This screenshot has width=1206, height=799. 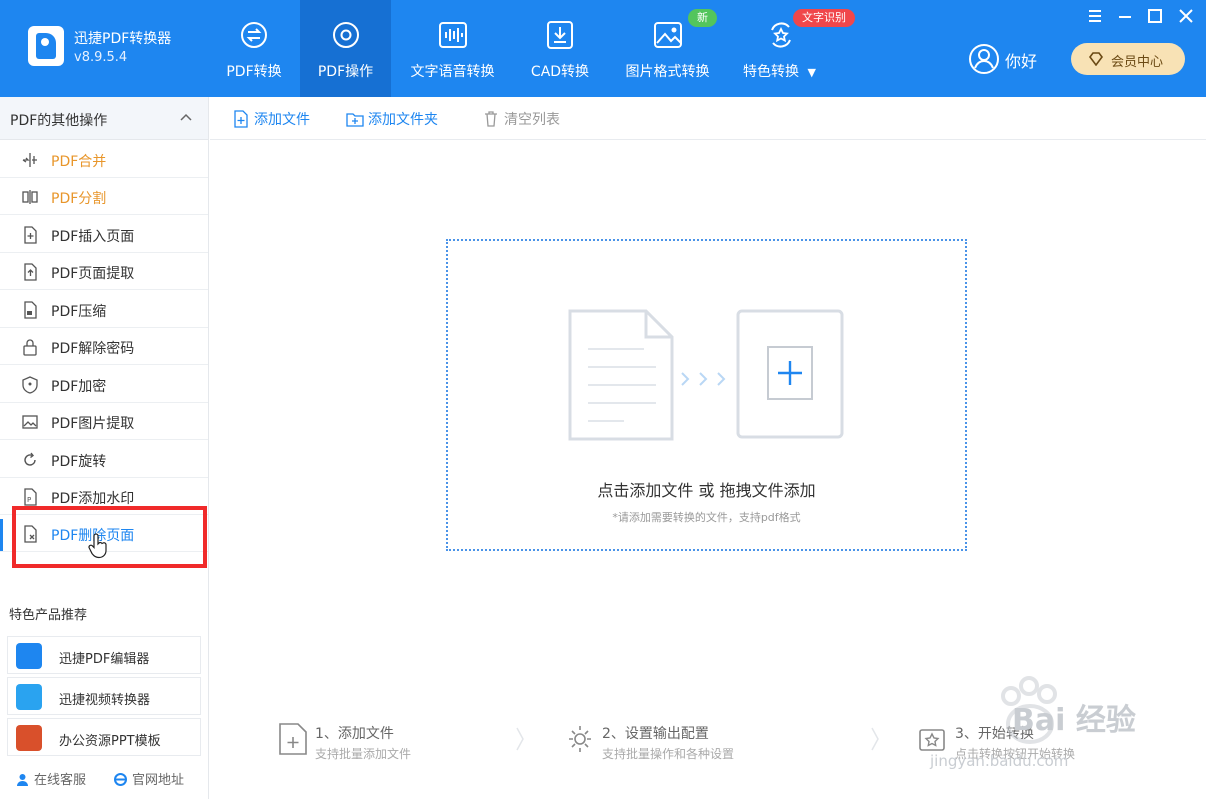 What do you see at coordinates (241, 119) in the screenshot?
I see `add-file-icon` at bounding box center [241, 119].